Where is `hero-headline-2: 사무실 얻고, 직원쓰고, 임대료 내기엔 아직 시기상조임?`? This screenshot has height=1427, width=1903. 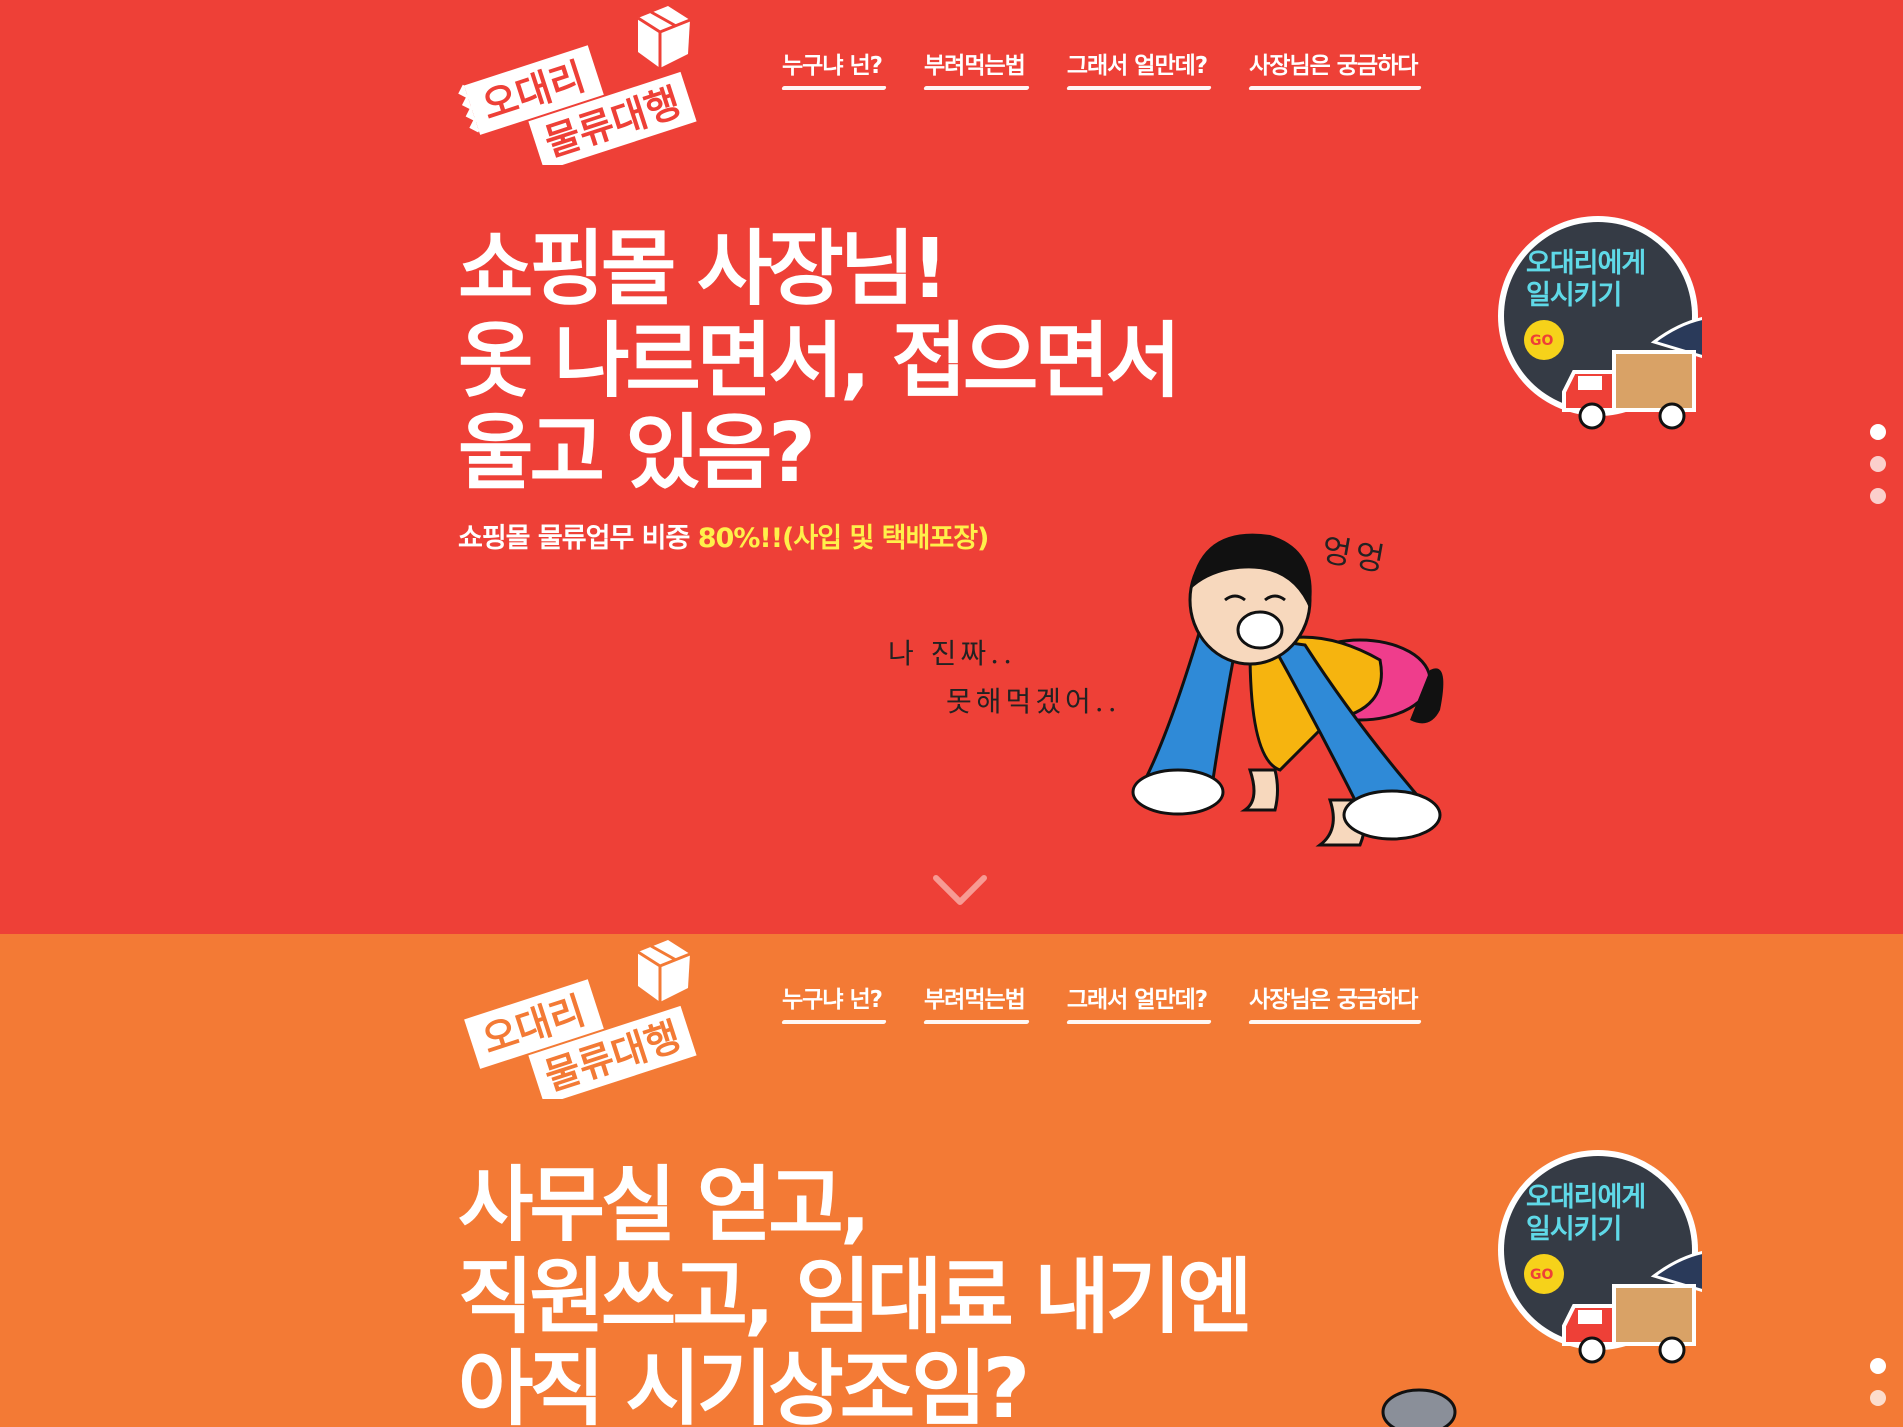
hero-headline-2: 사무실 얻고, 직원쓰고, 임대료 내기엔 아직 시기상조임? is located at coordinates (855, 1292).